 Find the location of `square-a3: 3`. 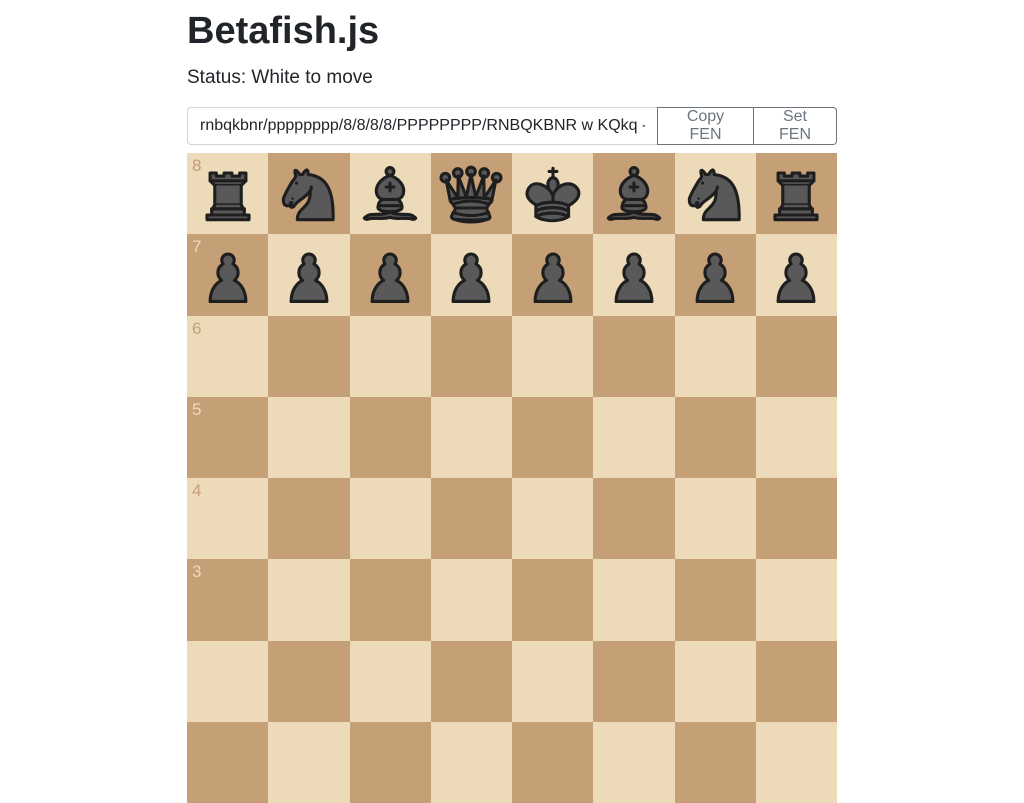

square-a3: 3 is located at coordinates (228, 600).